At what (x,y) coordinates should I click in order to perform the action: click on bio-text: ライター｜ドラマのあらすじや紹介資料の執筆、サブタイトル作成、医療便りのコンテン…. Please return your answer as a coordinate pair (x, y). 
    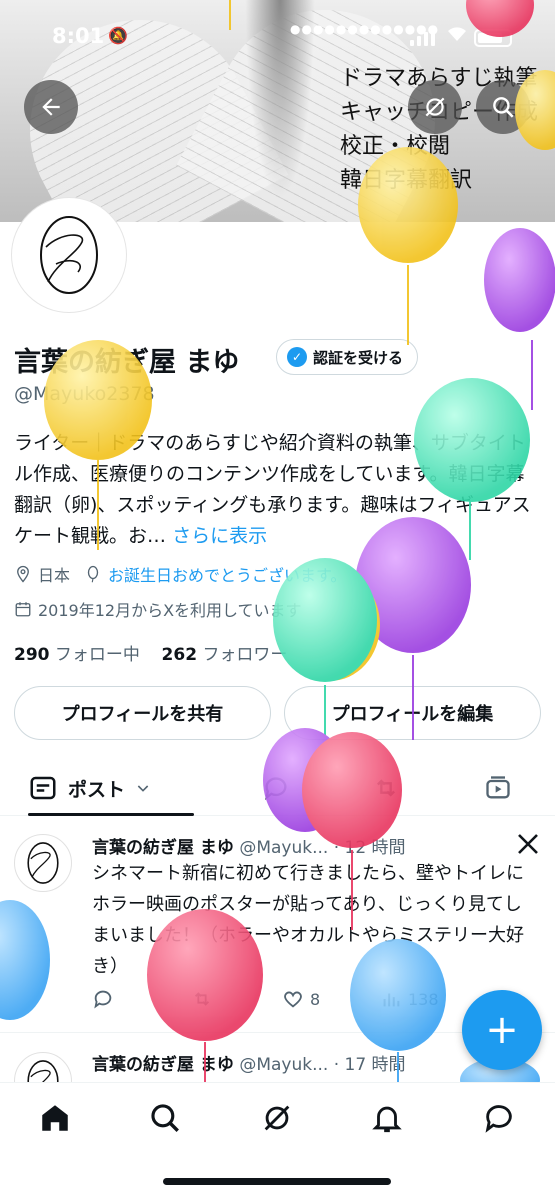
    Looking at the image, I should click on (272, 489).